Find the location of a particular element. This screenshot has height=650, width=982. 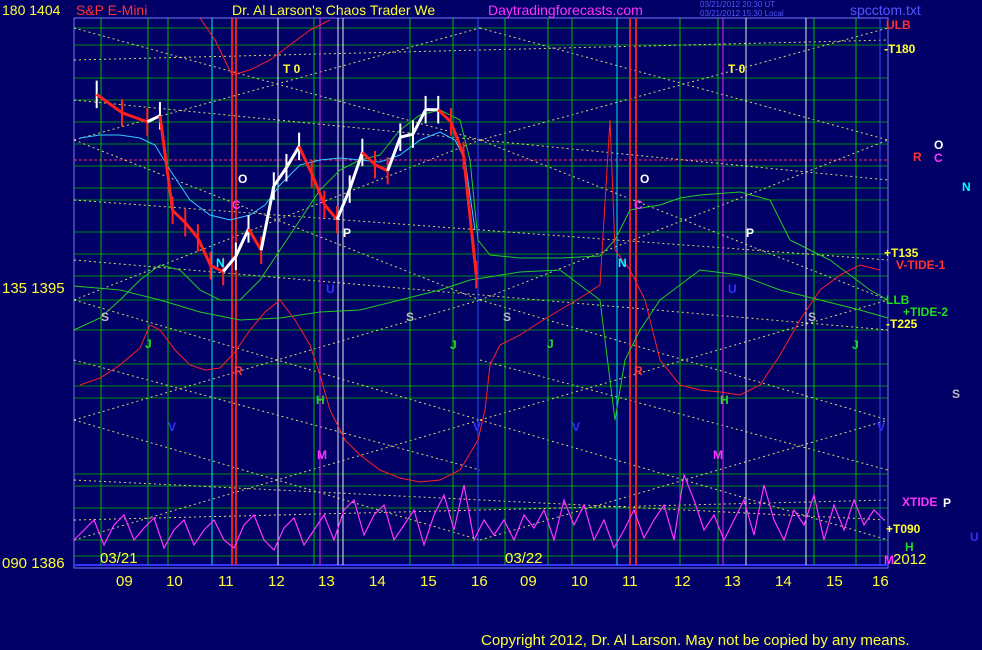

label-n: N is located at coordinates (966, 187).